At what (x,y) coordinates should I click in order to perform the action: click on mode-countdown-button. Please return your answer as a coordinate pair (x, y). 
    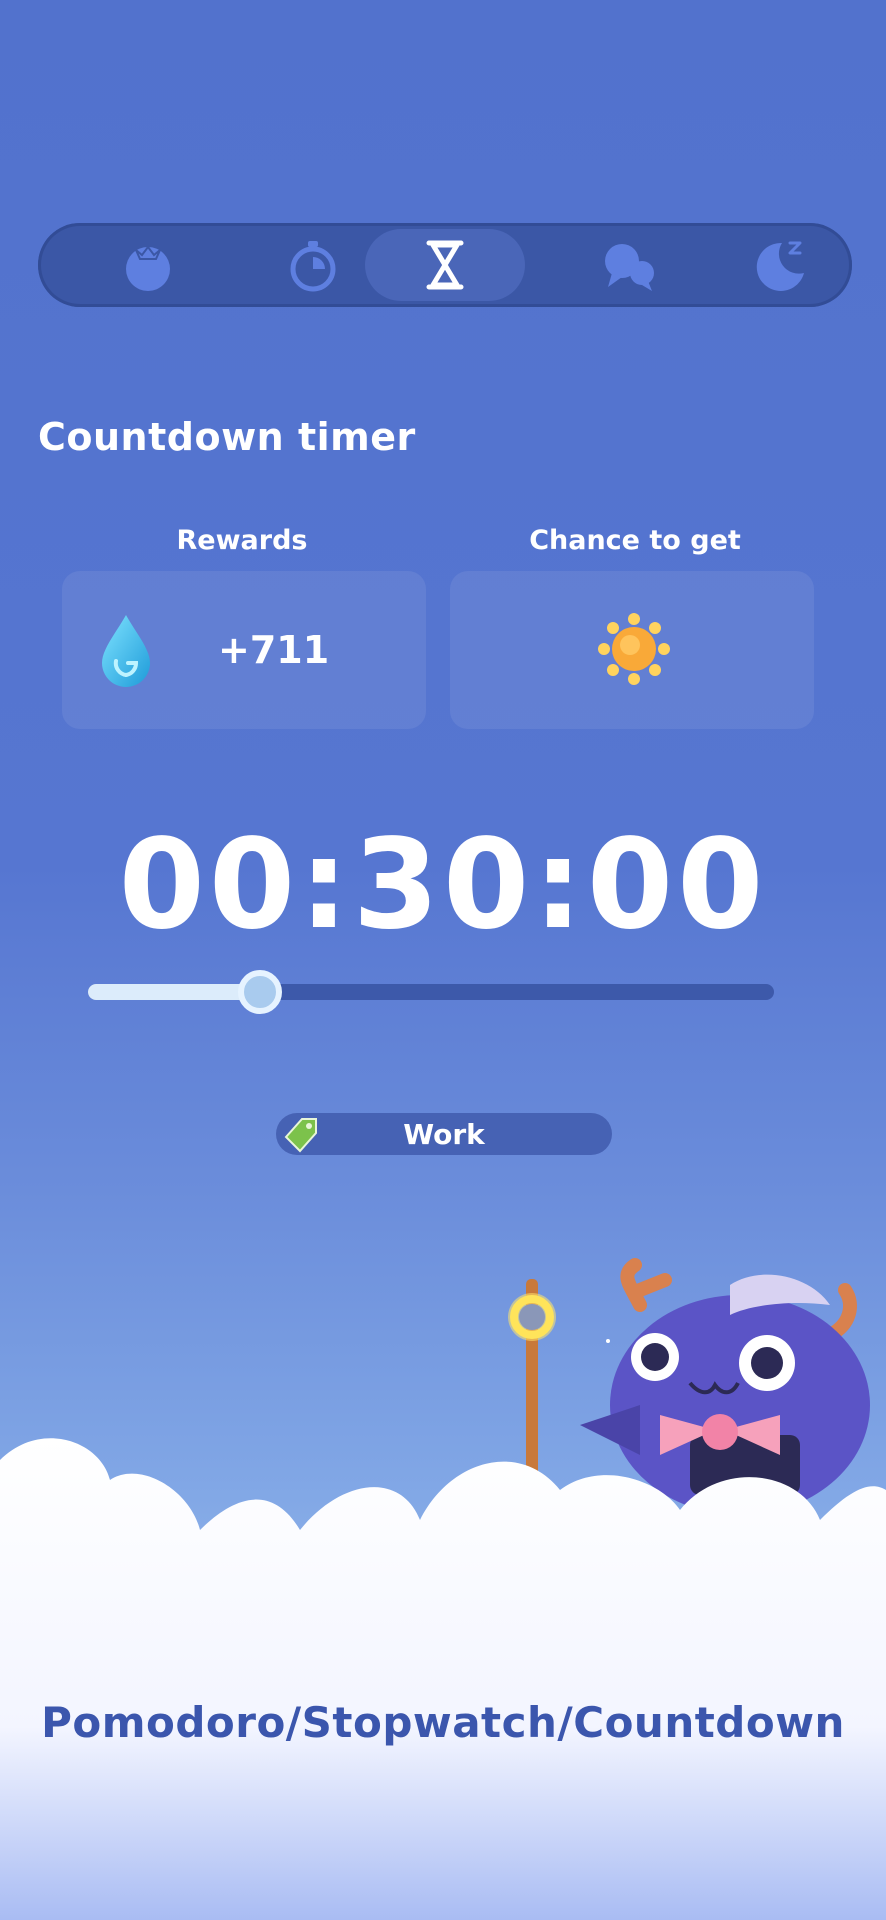
    Looking at the image, I should click on (445, 265).